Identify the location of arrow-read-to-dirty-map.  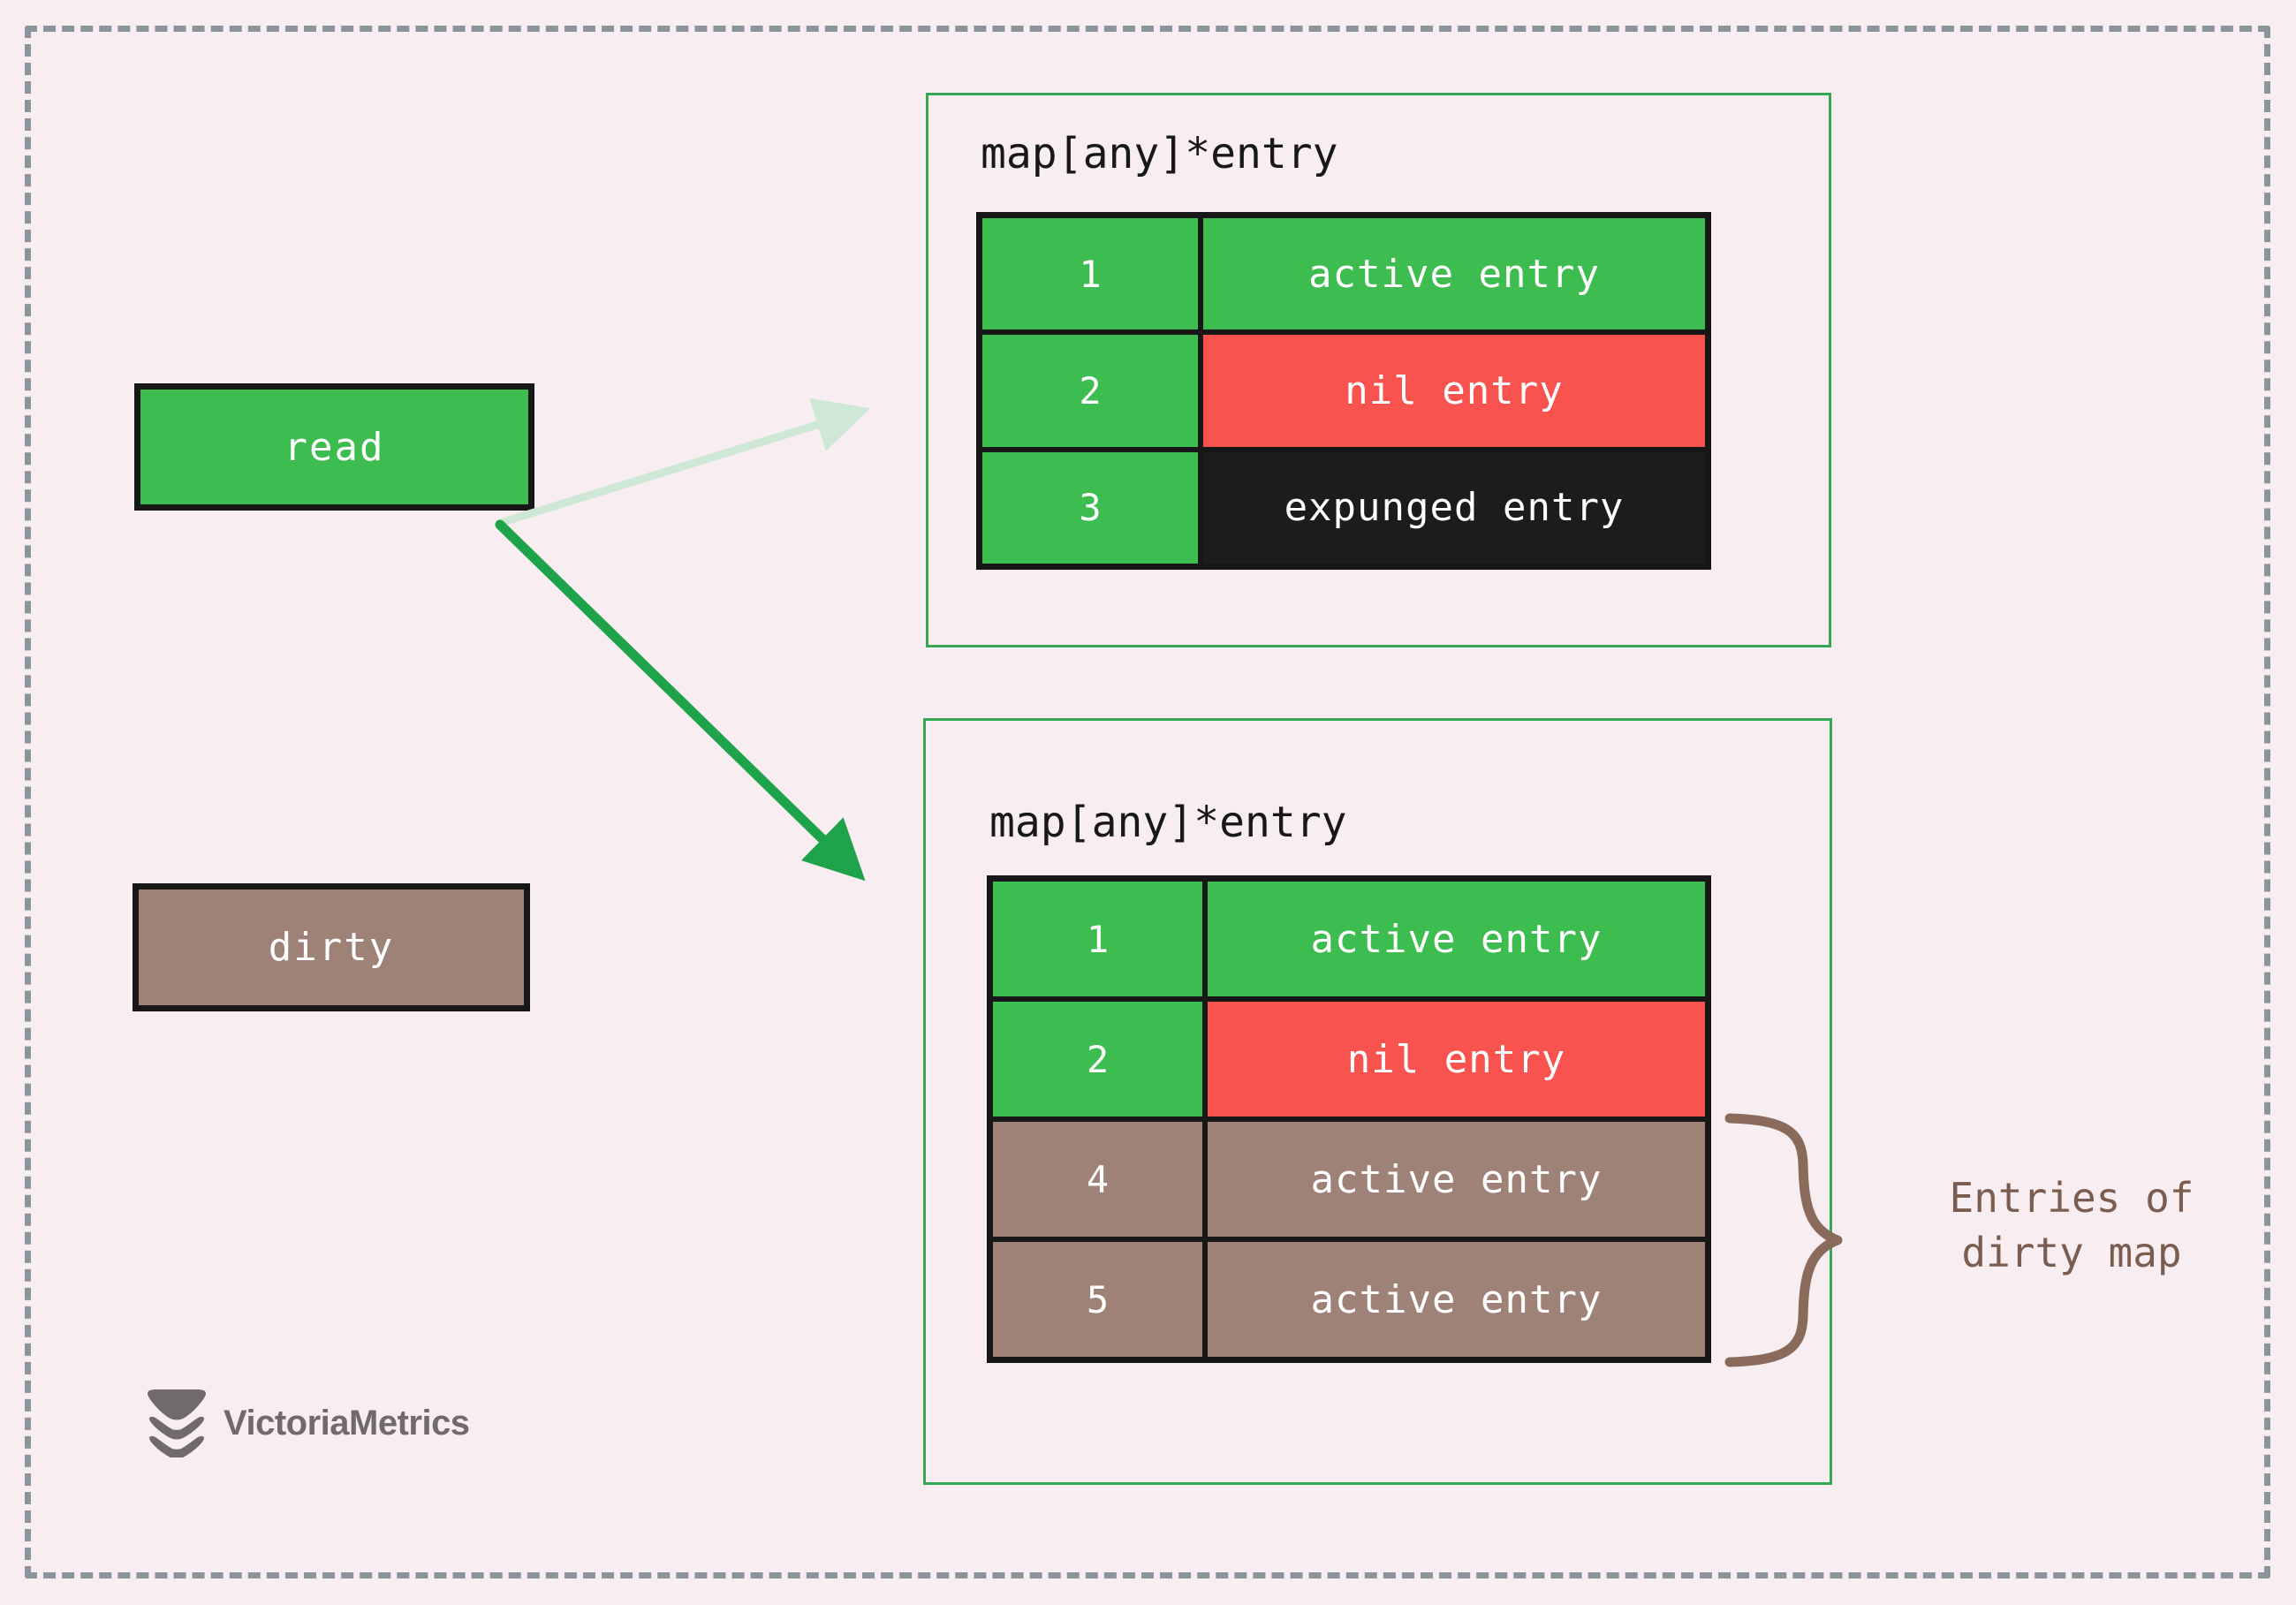
(680, 701).